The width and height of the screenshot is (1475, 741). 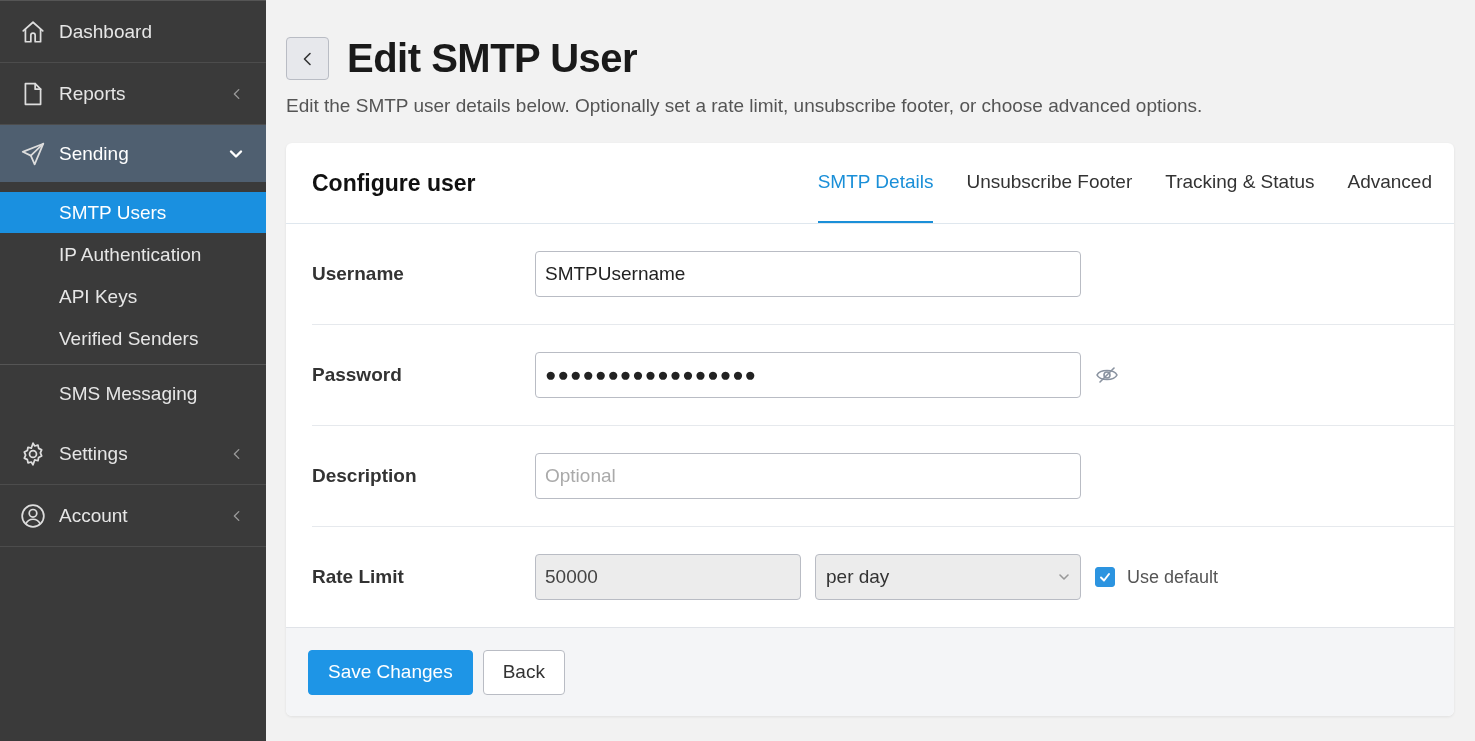 What do you see at coordinates (745, 106) in the screenshot?
I see `page-subtitle: Edit the SMTP user details below. Optionally set a rate limit, unsubscribe footer, or choose advanced options.` at bounding box center [745, 106].